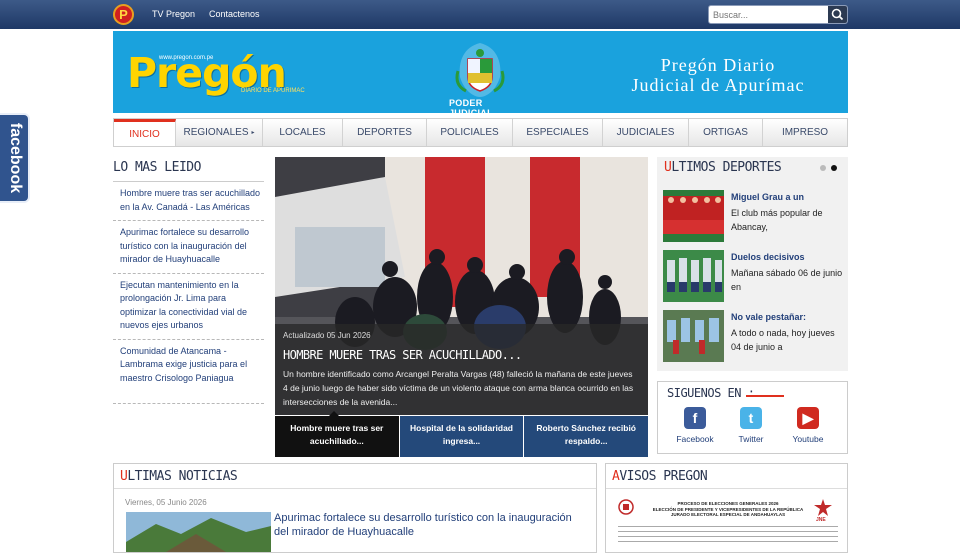 The width and height of the screenshot is (960, 553). Describe the element at coordinates (470, 132) in the screenshot. I see `nav-policiales: POLICIALES` at that location.